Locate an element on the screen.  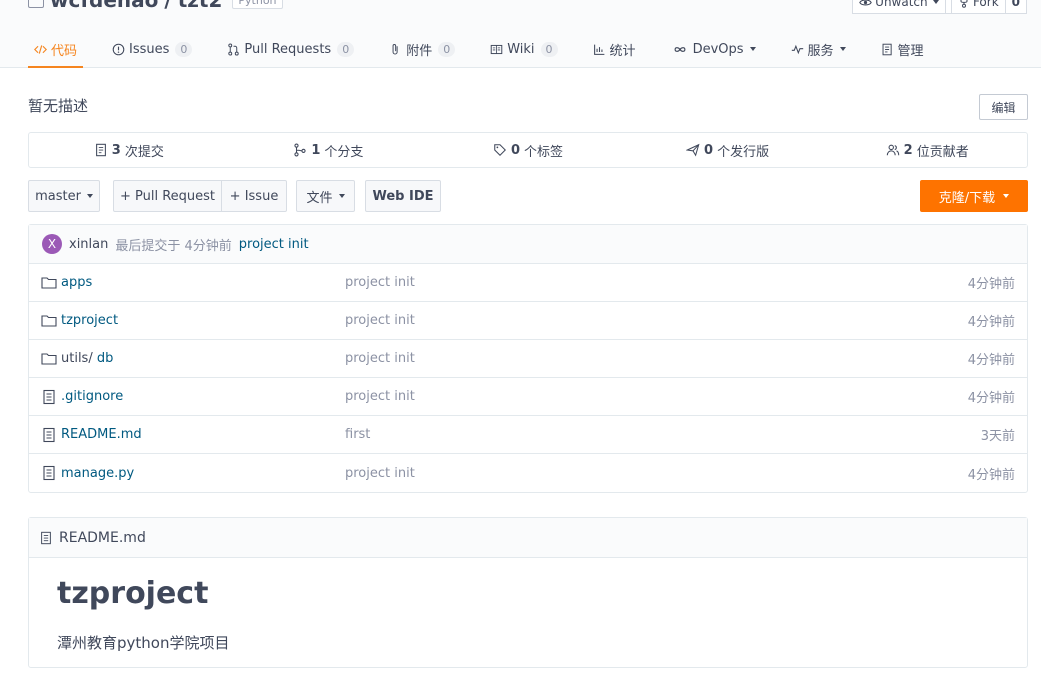
commit-author: xinlan is located at coordinates (88, 244).